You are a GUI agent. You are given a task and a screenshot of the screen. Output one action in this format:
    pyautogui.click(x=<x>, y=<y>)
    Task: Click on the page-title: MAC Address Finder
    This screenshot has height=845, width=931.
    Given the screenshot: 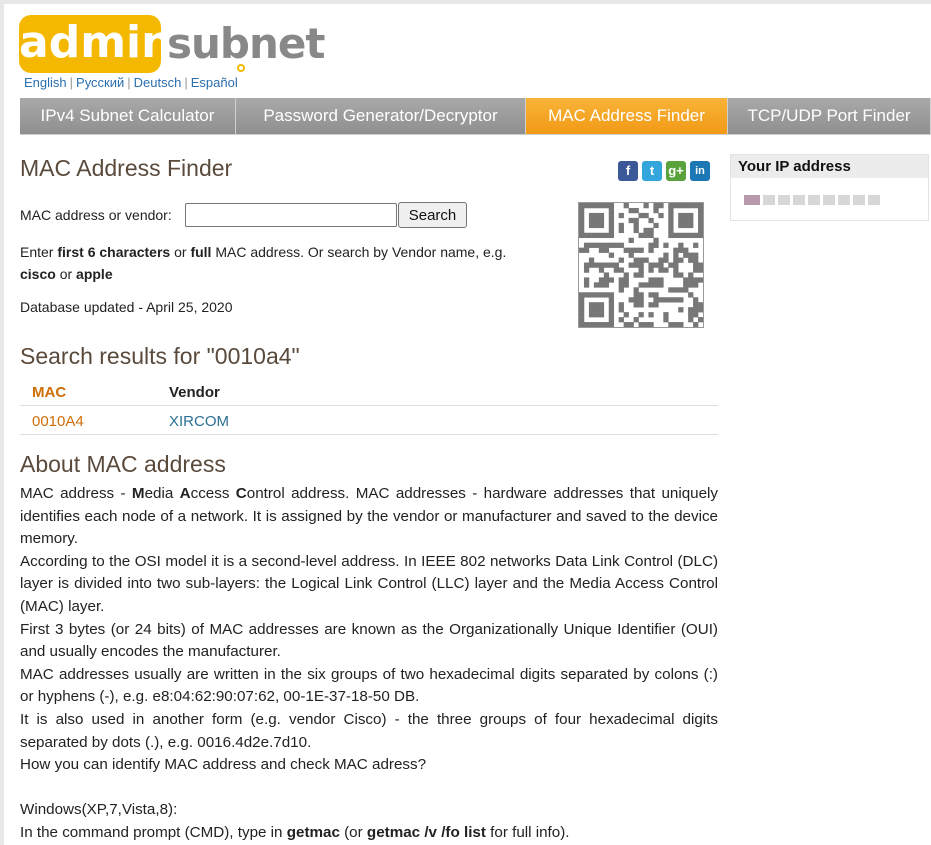 What is the action you would take?
    pyautogui.click(x=126, y=168)
    